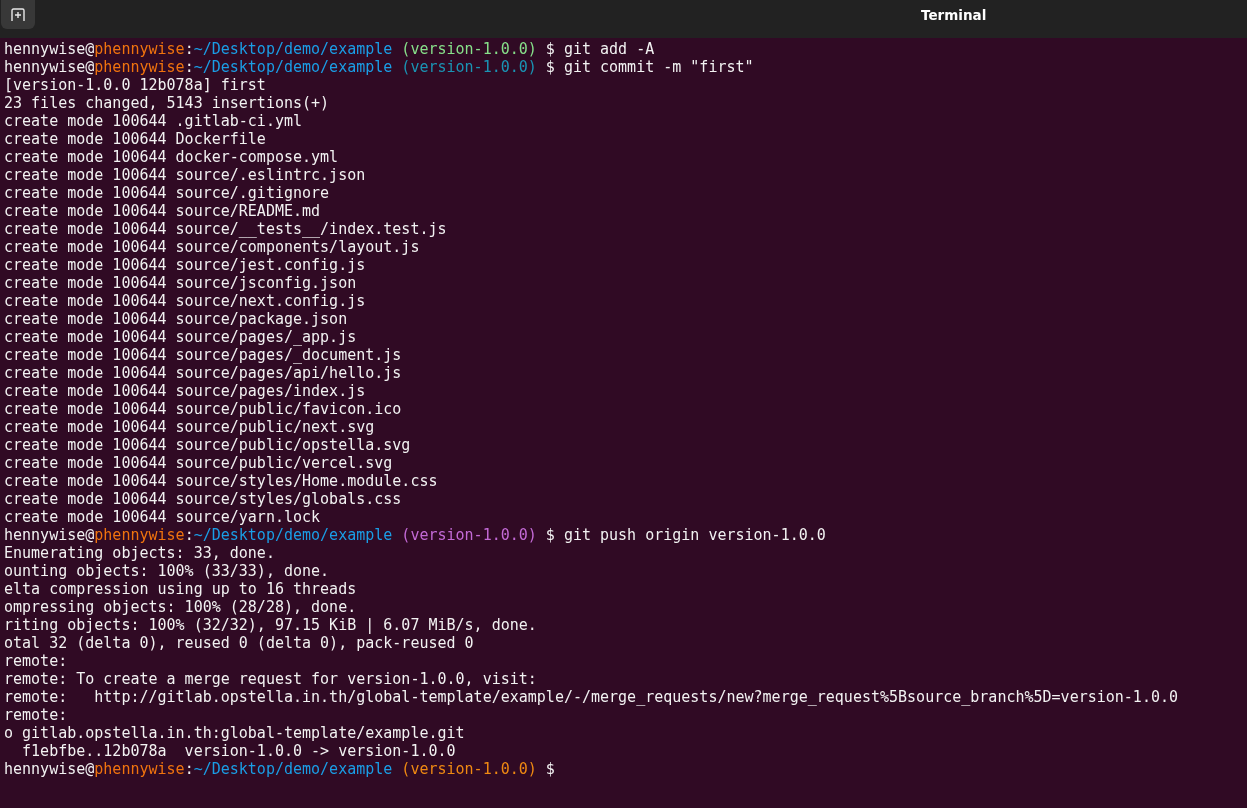 The height and width of the screenshot is (808, 1247). Describe the element at coordinates (212, 247) in the screenshot. I see `terminal-output-line: create mode 100644 source/components/layout.js` at that location.